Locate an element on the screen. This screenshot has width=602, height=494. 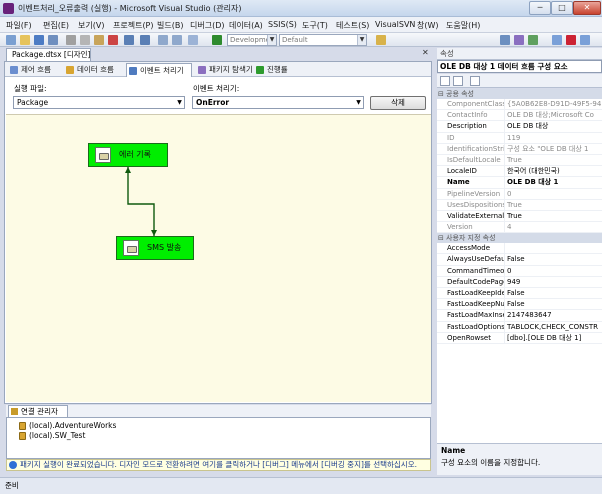
maximize-button: □ is located at coordinates (562, 8).